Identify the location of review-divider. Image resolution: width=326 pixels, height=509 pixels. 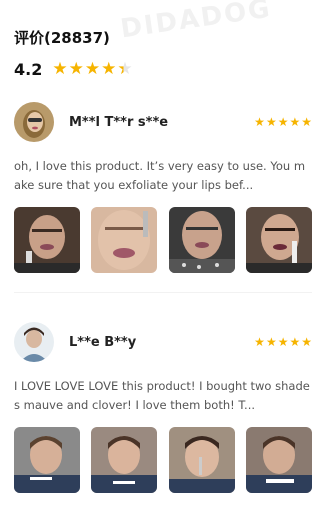
(163, 292).